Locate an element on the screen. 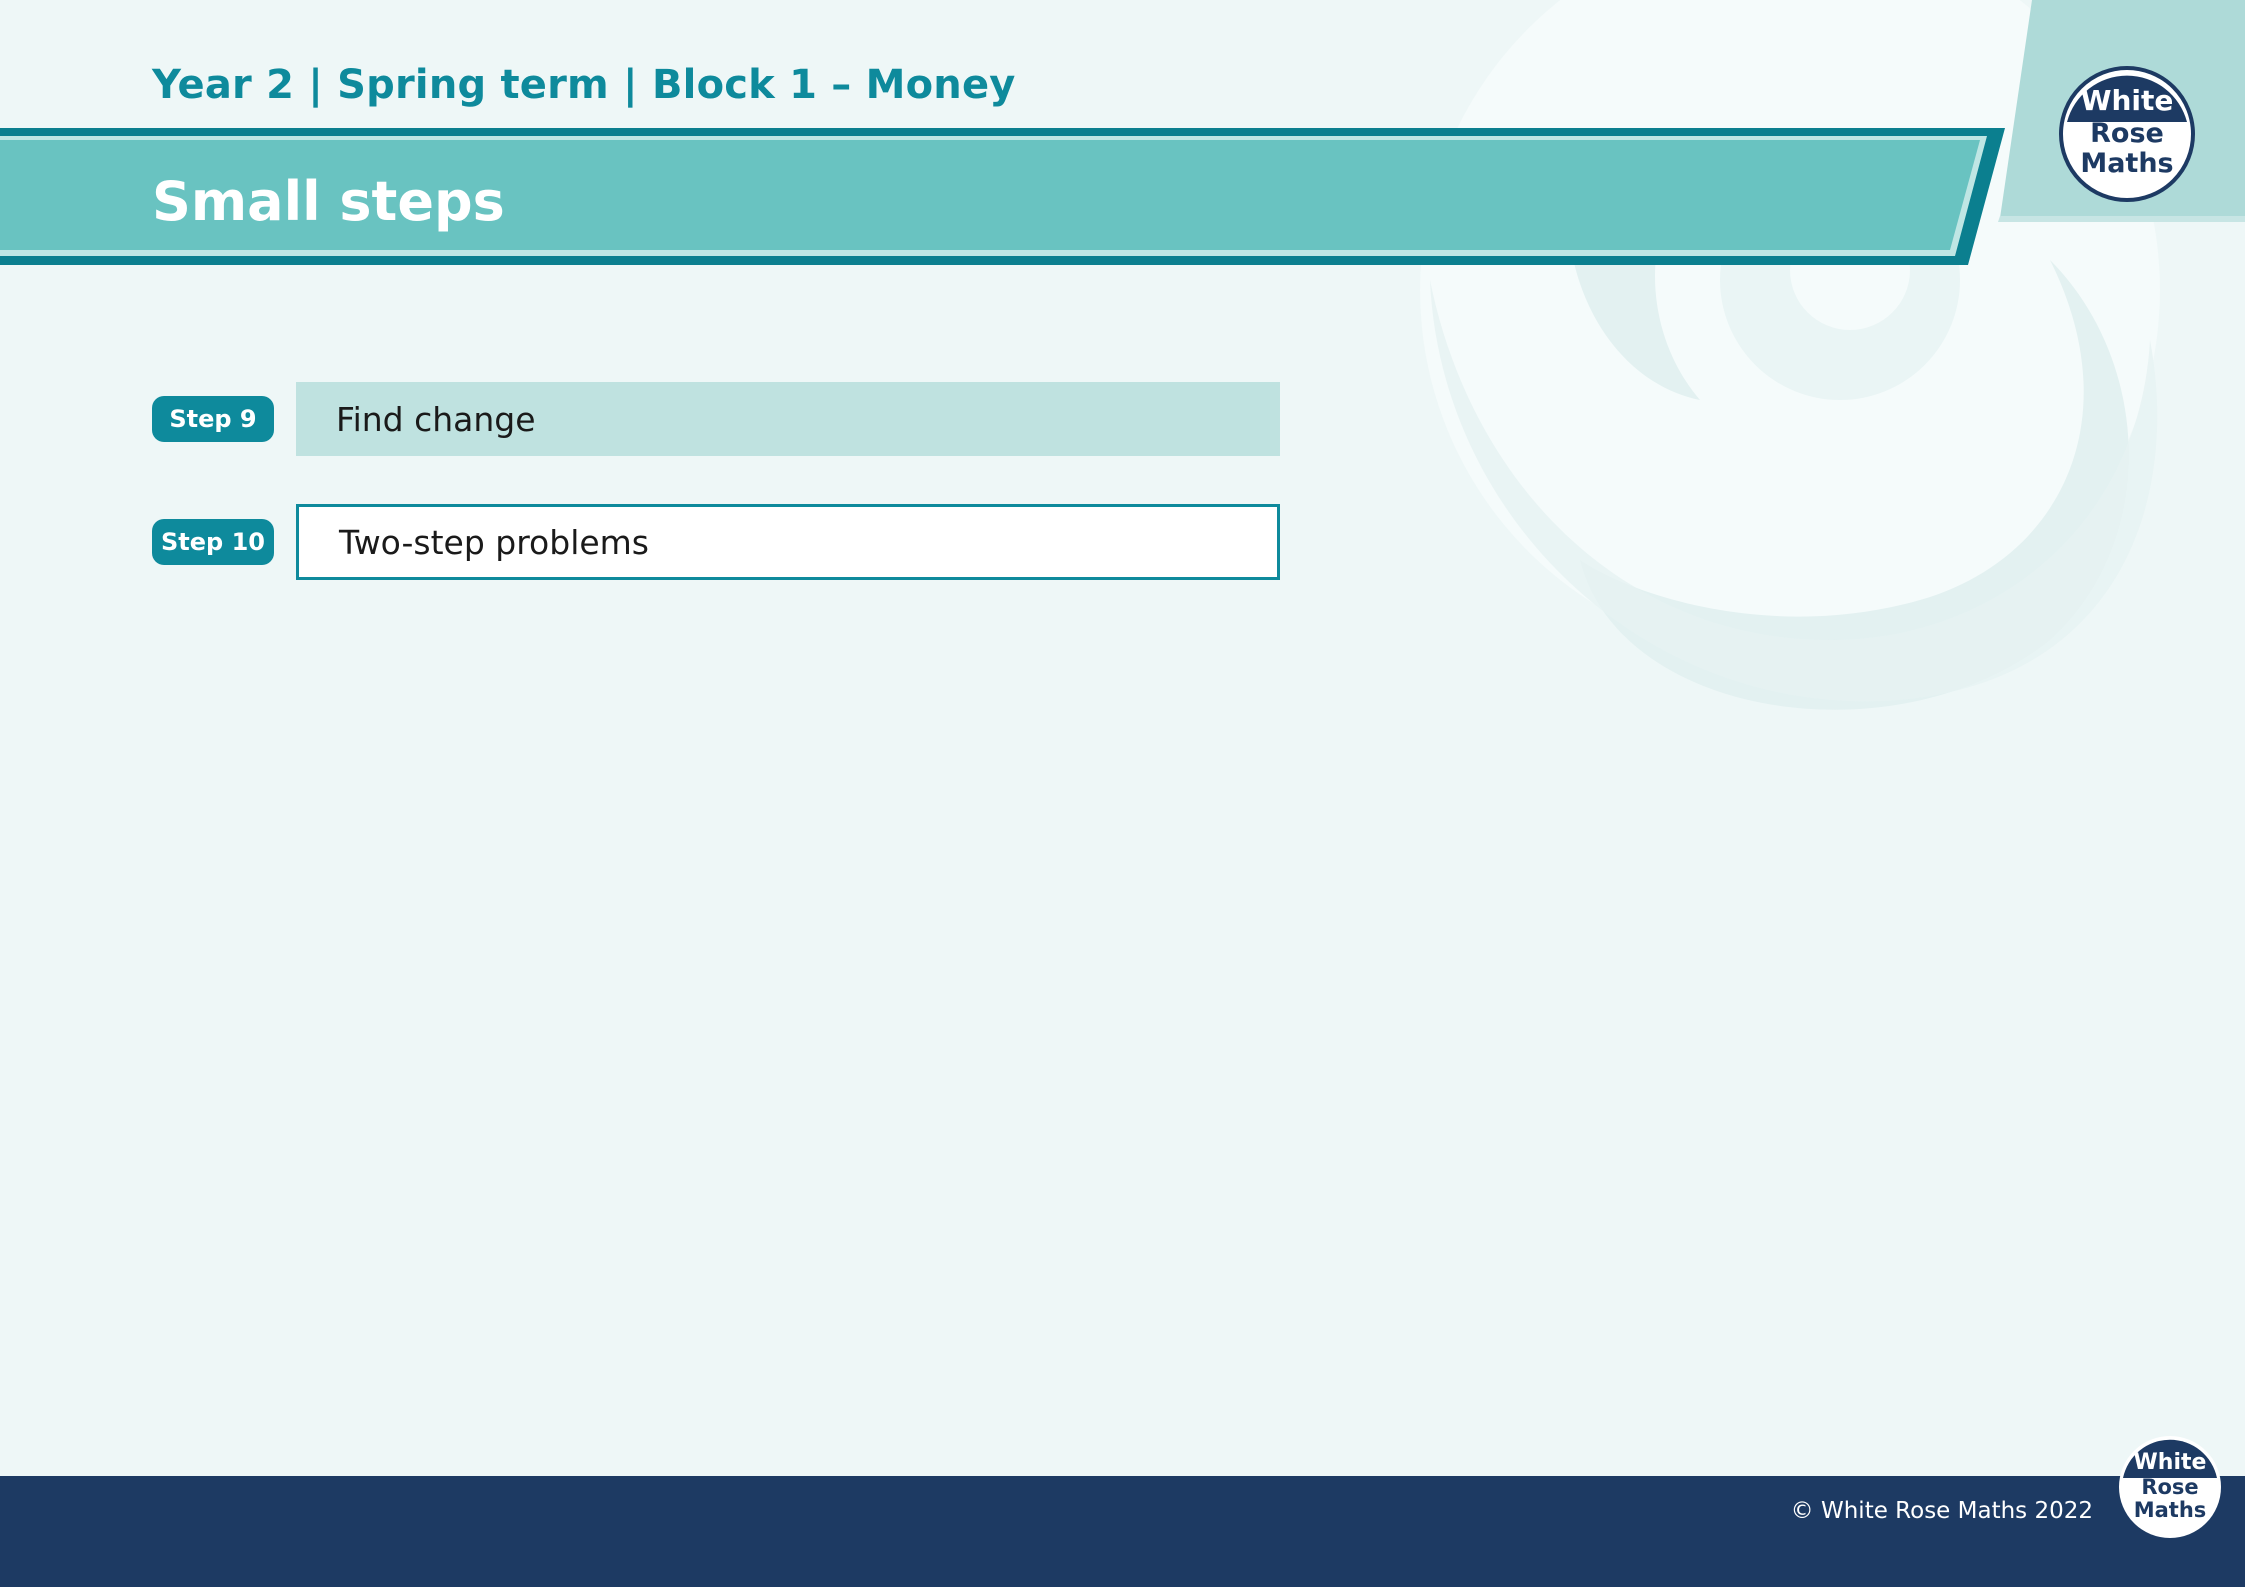 This screenshot has height=1587, width=2245. footer-logo: White Rose Maths is located at coordinates (2170, 1487).